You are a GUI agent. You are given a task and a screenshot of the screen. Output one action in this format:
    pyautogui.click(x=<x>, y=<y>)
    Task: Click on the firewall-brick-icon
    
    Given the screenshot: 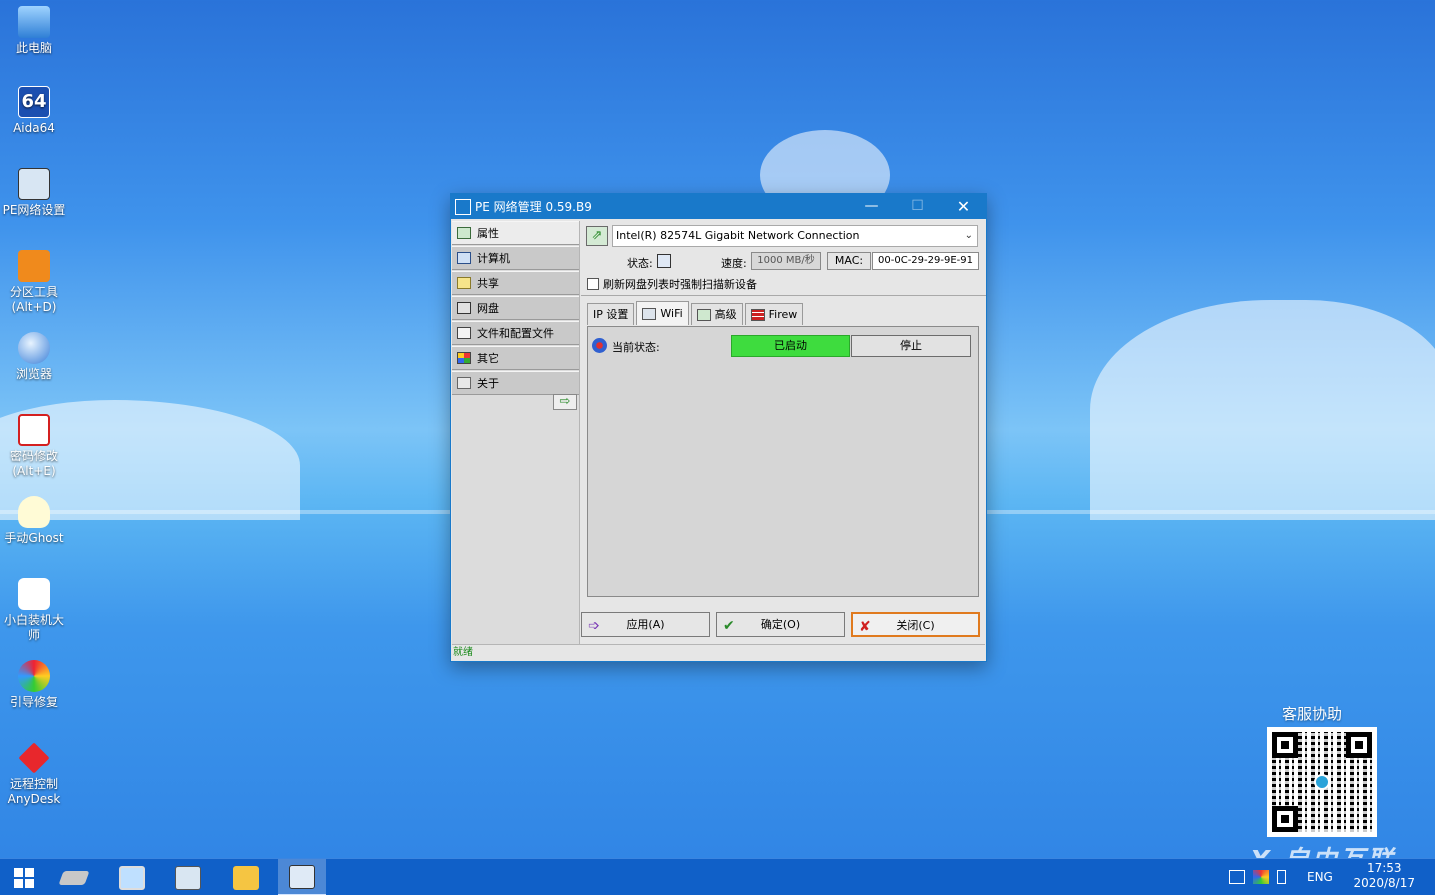 What is the action you would take?
    pyautogui.click(x=757, y=314)
    